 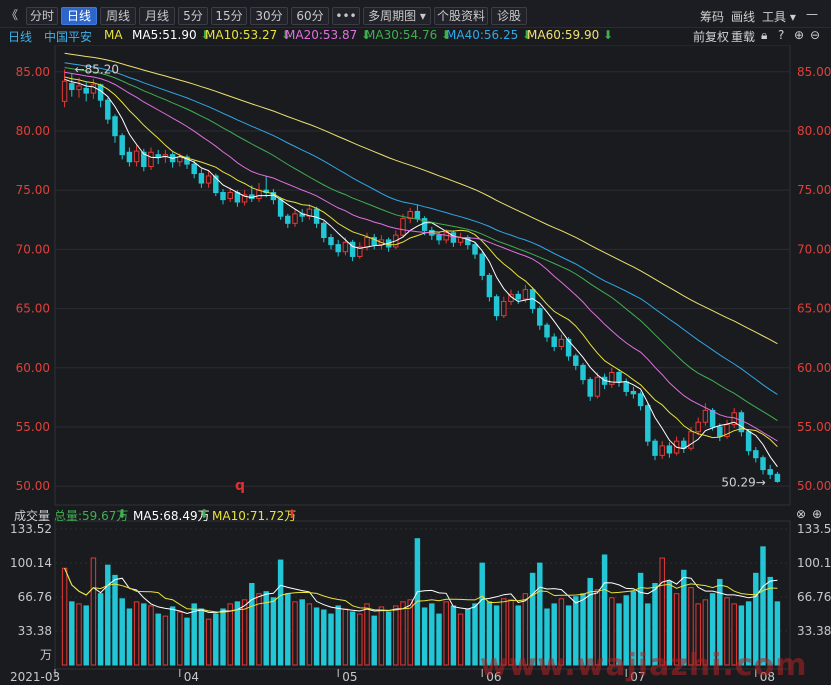 What do you see at coordinates (408, 35) in the screenshot?
I see `ma30-value: MA30:54.76 ⬇` at bounding box center [408, 35].